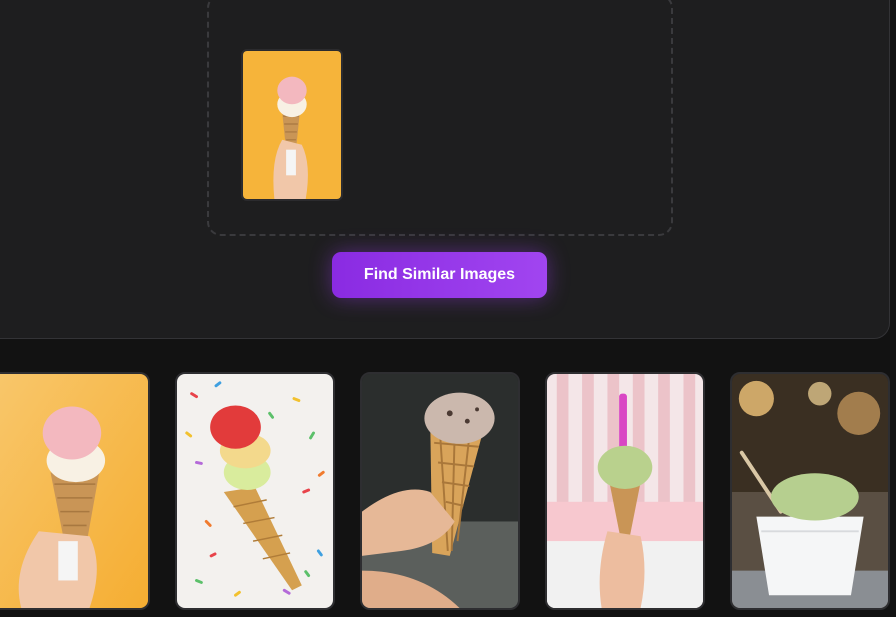 The width and height of the screenshot is (896, 617). What do you see at coordinates (439, 275) in the screenshot?
I see `find-similar-images-button: Find Similar Images` at bounding box center [439, 275].